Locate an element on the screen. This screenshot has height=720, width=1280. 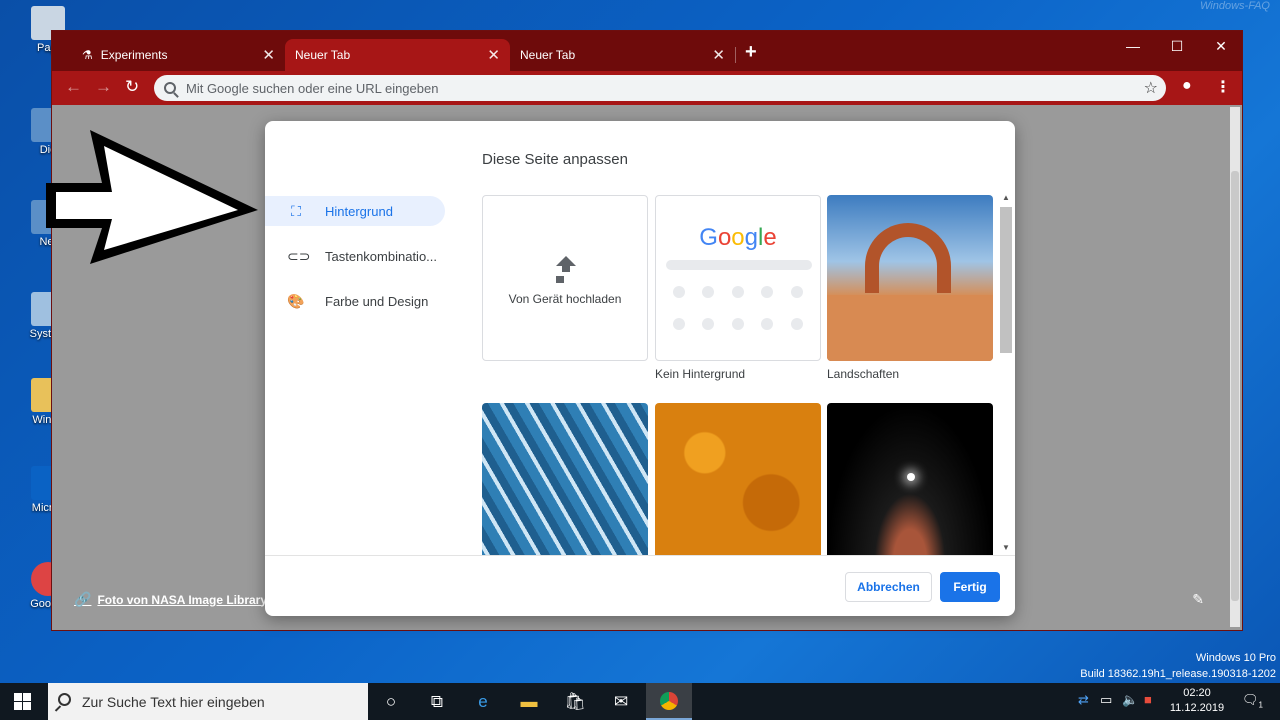
teamviewer-icon: ⇄ is located at coordinates (1083, 700).